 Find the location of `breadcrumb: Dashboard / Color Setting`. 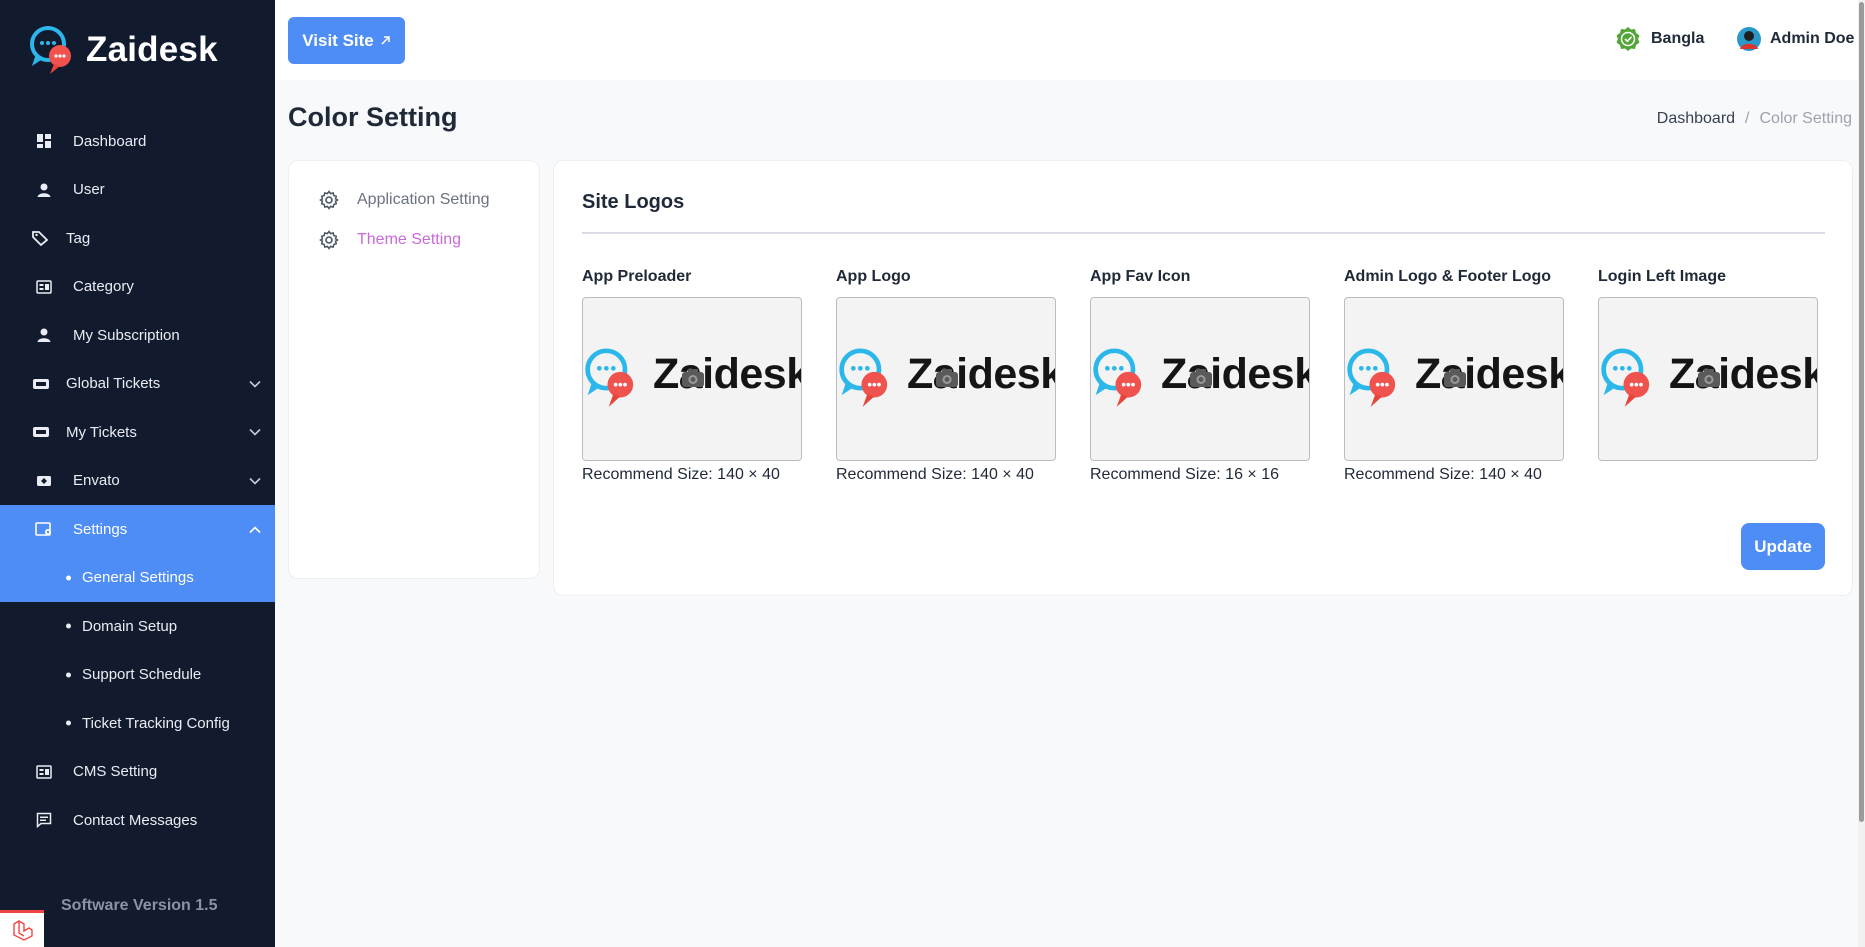

breadcrumb: Dashboard / Color Setting is located at coordinates (1754, 119).